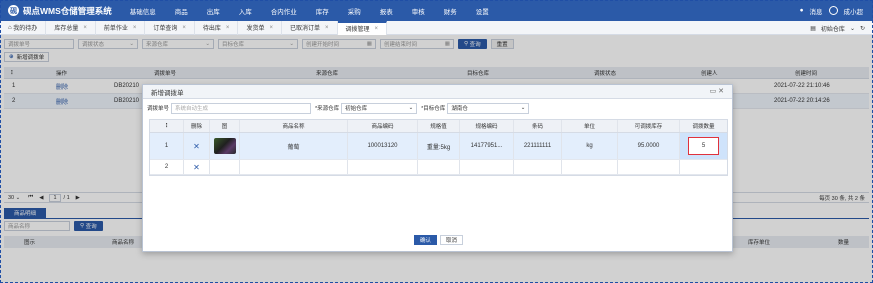 The height and width of the screenshot is (283, 873). What do you see at coordinates (294, 126) in the screenshot?
I see `column-header: 商品名称` at bounding box center [294, 126].